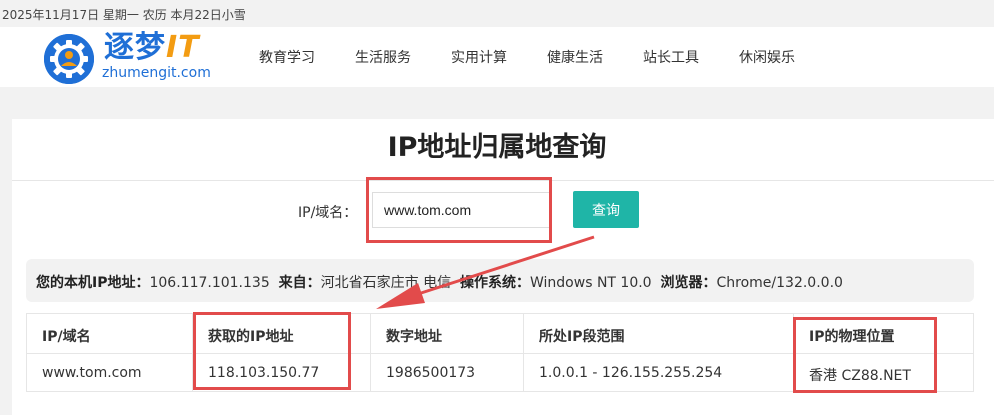  Describe the element at coordinates (485, 272) in the screenshot. I see `annotation-arrow-icon` at that location.